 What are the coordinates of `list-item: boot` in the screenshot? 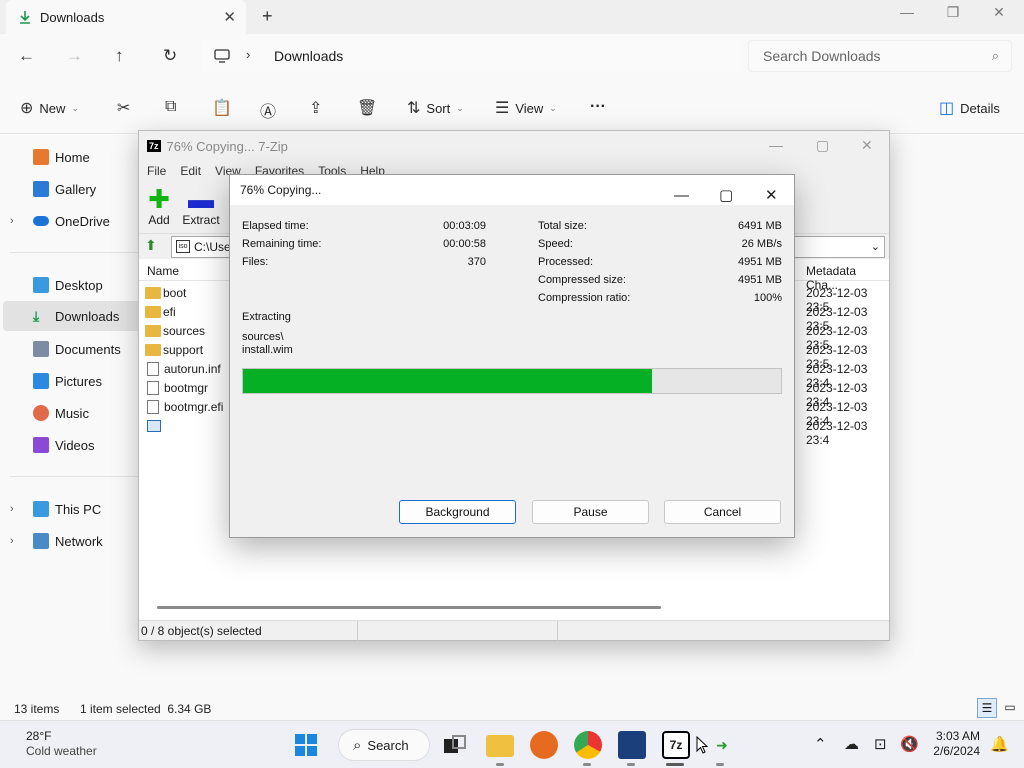 It's located at (165, 292).